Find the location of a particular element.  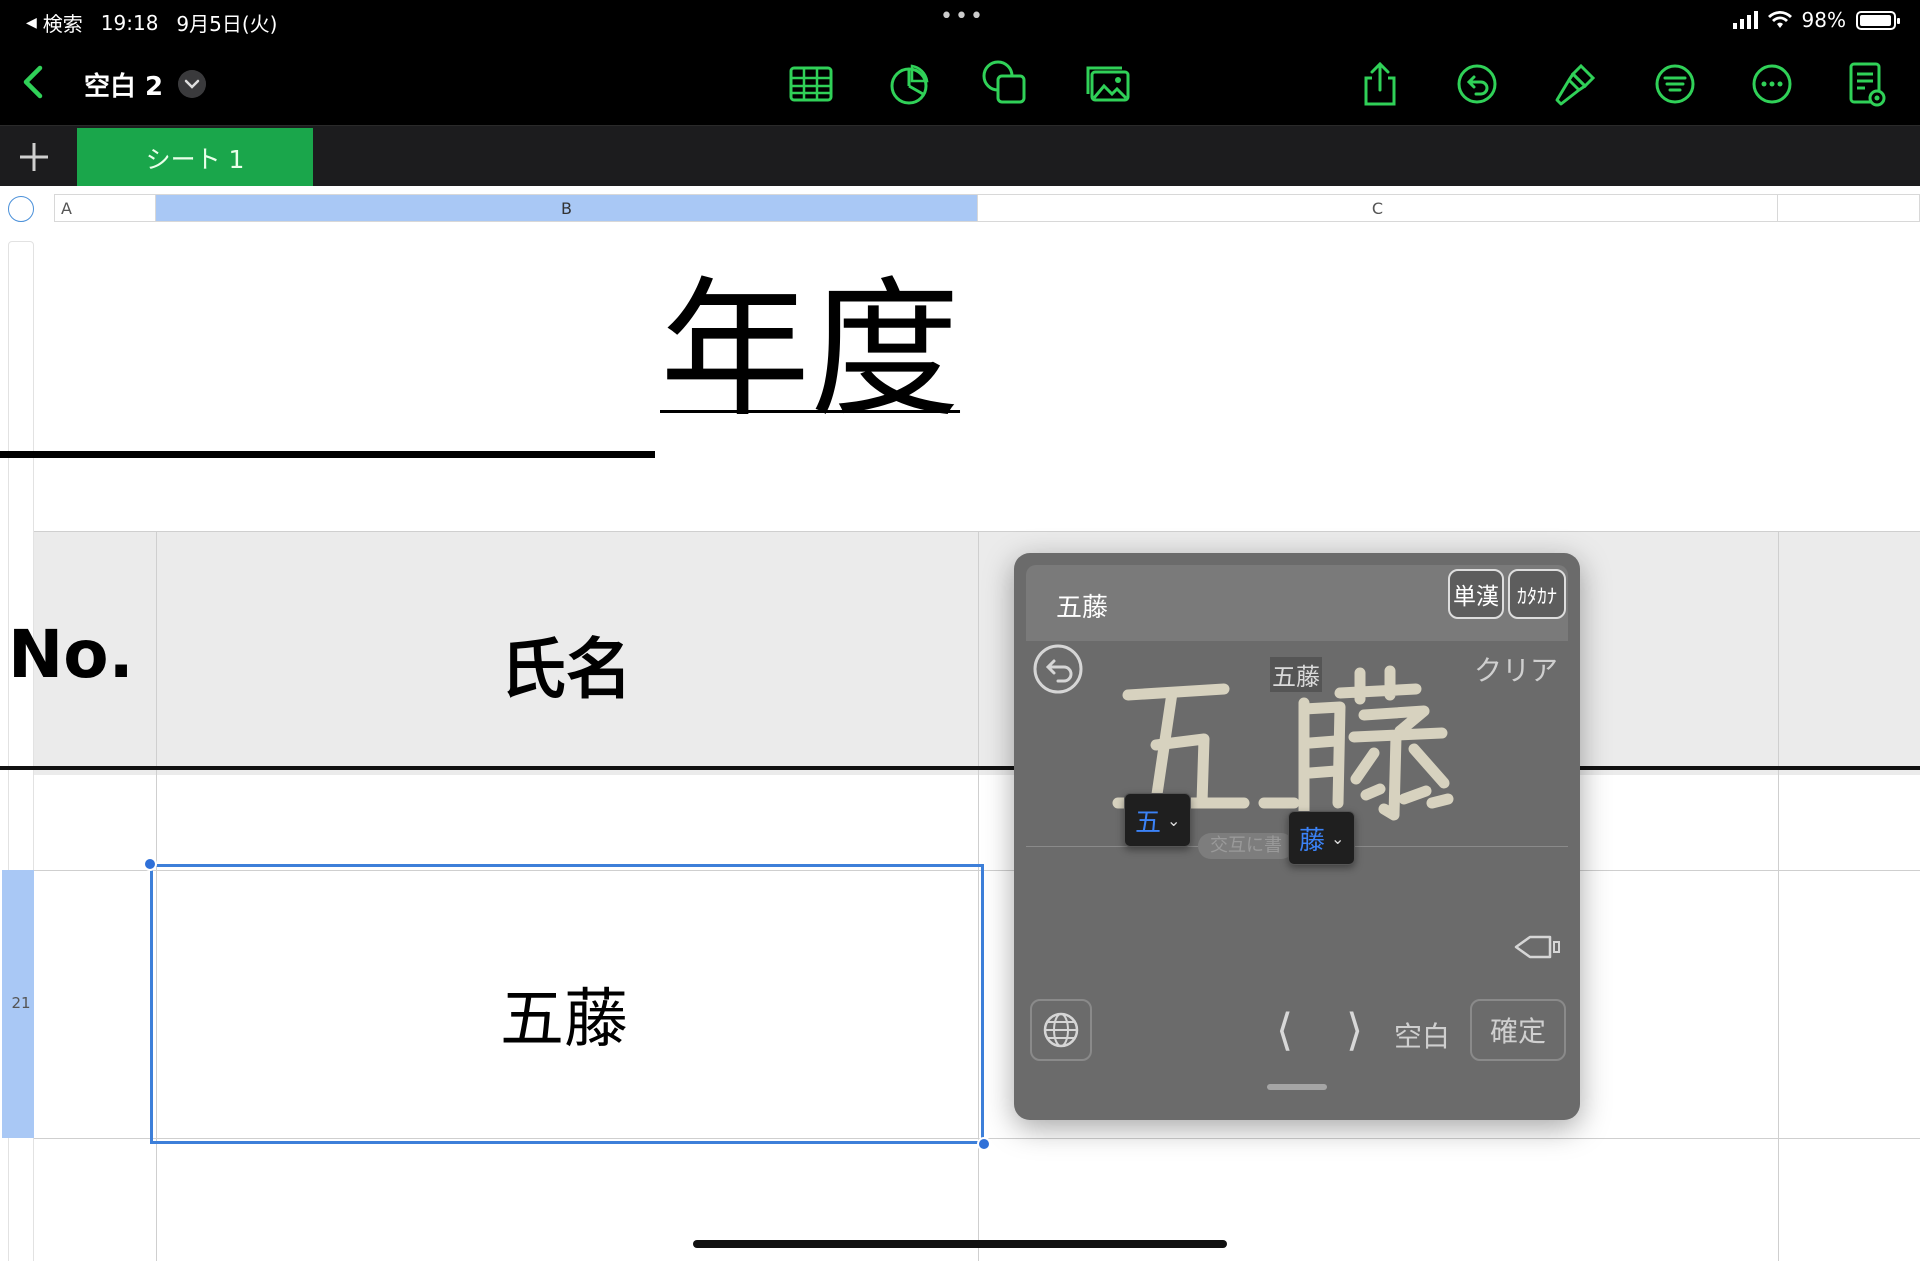

handwriting-keyboard-panel: 五藤 単漢 ｶﾀｶﾅ クリア 五藤 交互に書 五 ⌄ 藤 ⌄ ⟨ ⟩ 空白 確定 is located at coordinates (1297, 836).